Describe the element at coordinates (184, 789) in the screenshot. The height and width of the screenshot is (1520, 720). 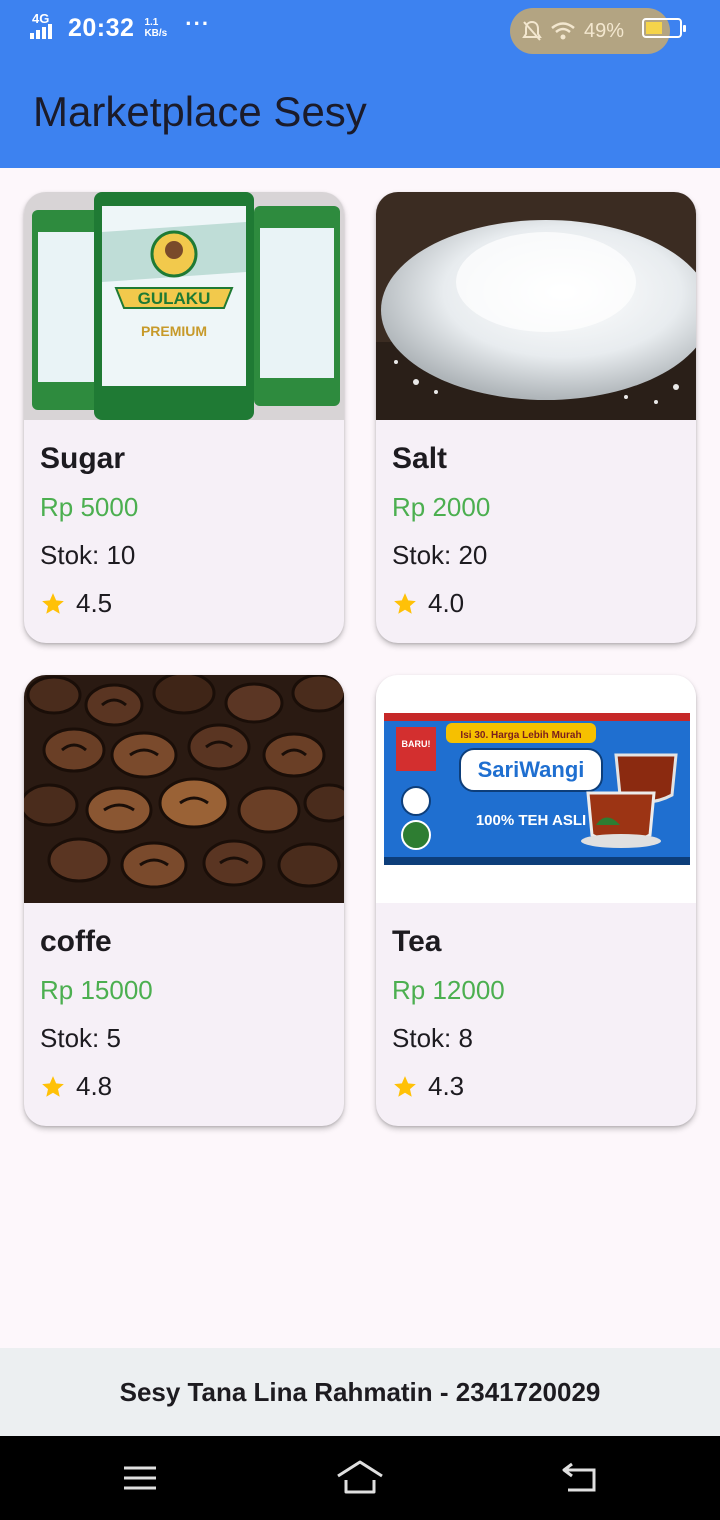
I see `product-image-coffee` at that location.